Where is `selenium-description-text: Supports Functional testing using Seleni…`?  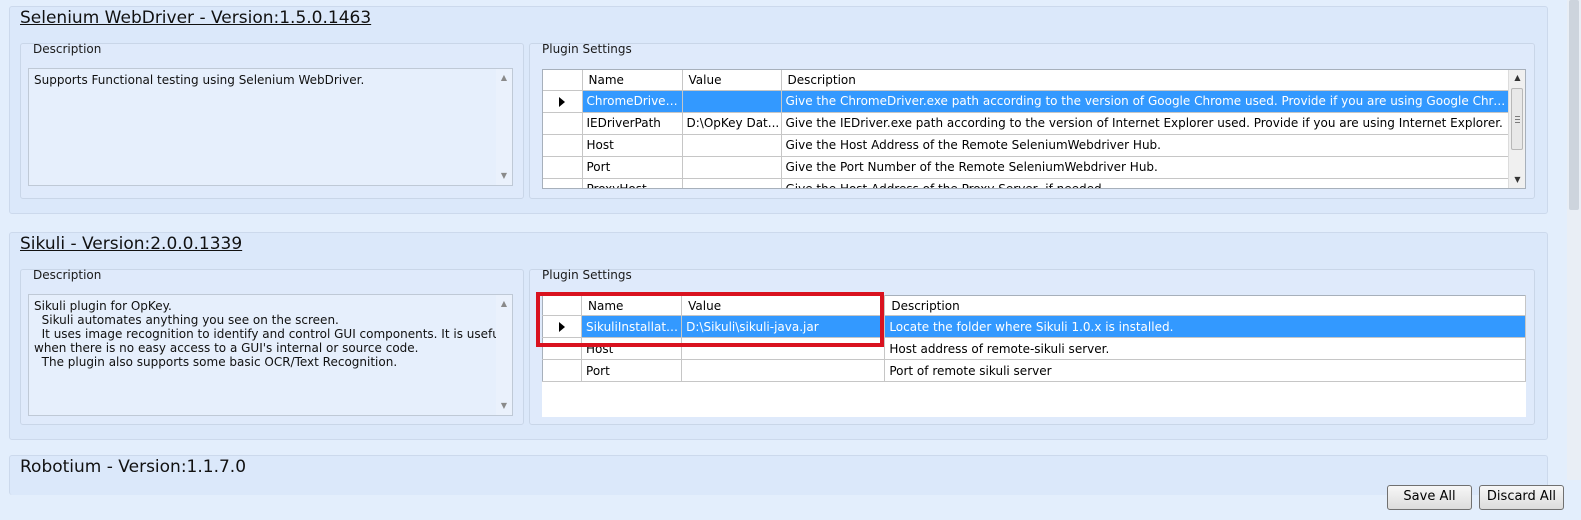
selenium-description-text: Supports Functional testing using Seleni… is located at coordinates (270, 127).